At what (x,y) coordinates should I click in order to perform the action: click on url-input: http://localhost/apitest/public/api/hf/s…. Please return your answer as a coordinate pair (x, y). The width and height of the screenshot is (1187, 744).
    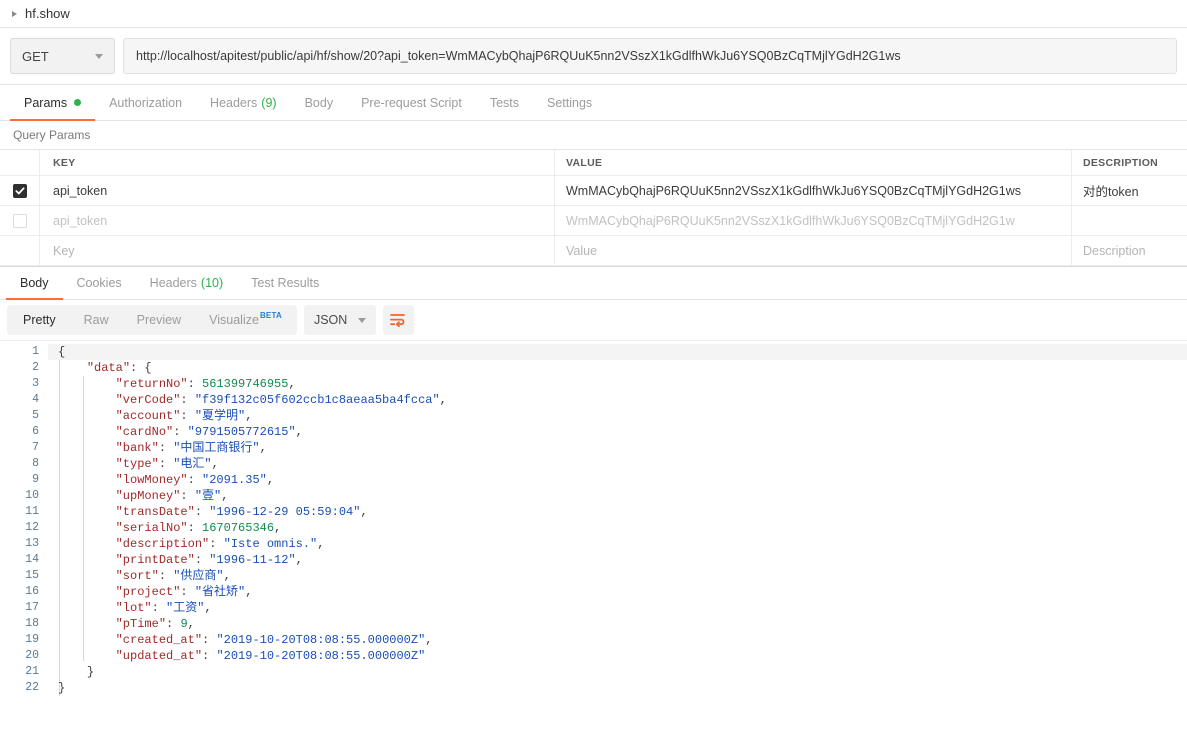
    Looking at the image, I should click on (650, 56).